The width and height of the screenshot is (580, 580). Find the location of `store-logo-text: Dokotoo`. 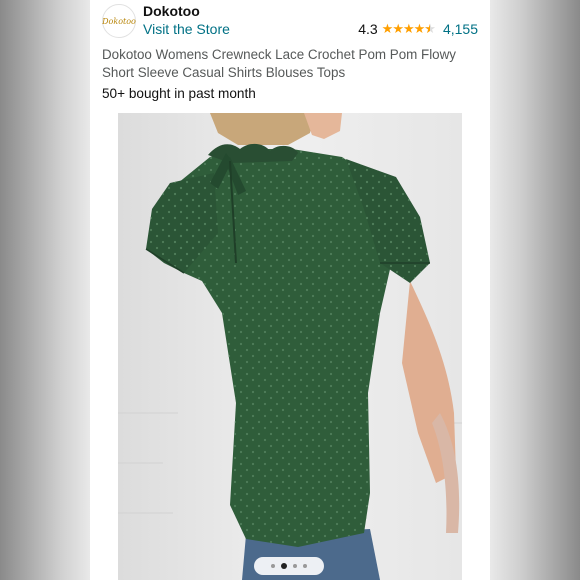

store-logo-text: Dokotoo is located at coordinates (119, 21).